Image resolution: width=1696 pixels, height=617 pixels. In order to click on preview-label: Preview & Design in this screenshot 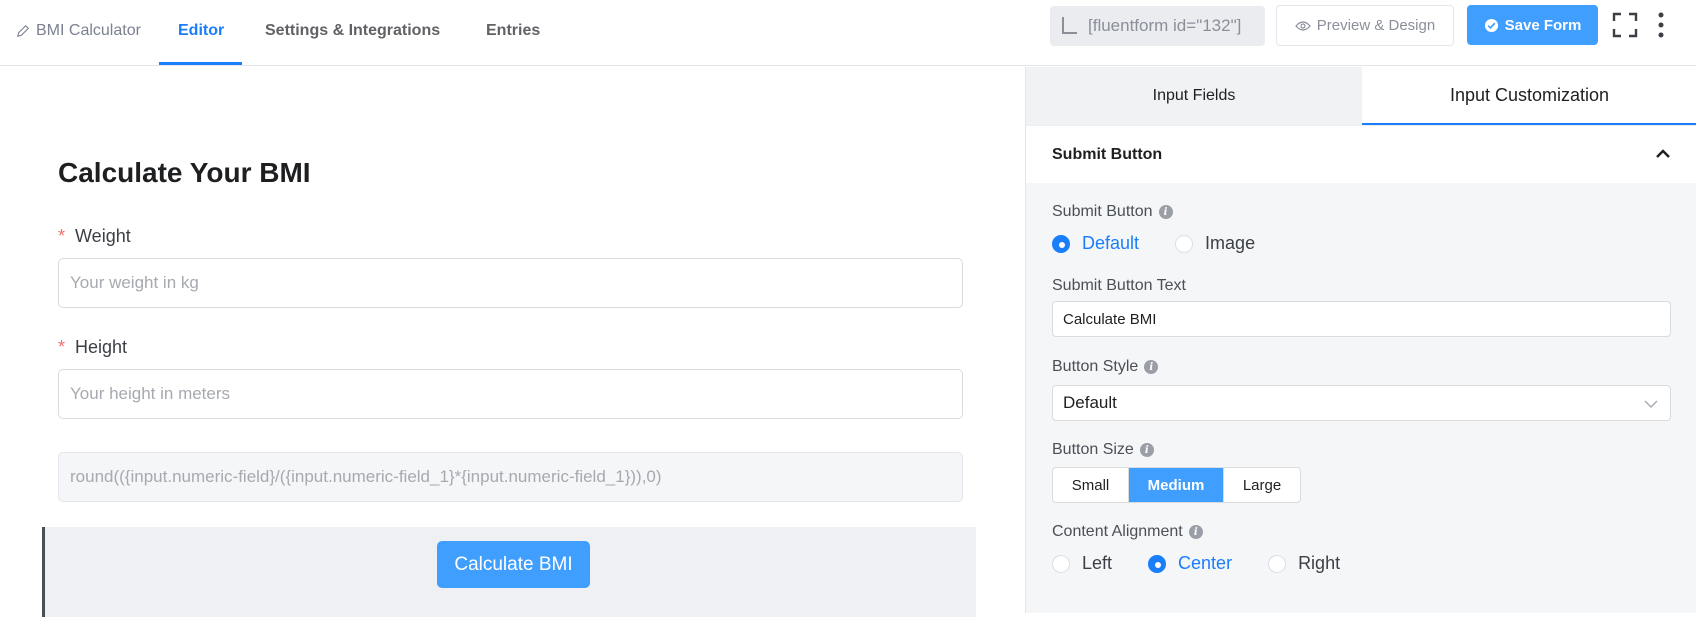, I will do `click(1376, 25)`.